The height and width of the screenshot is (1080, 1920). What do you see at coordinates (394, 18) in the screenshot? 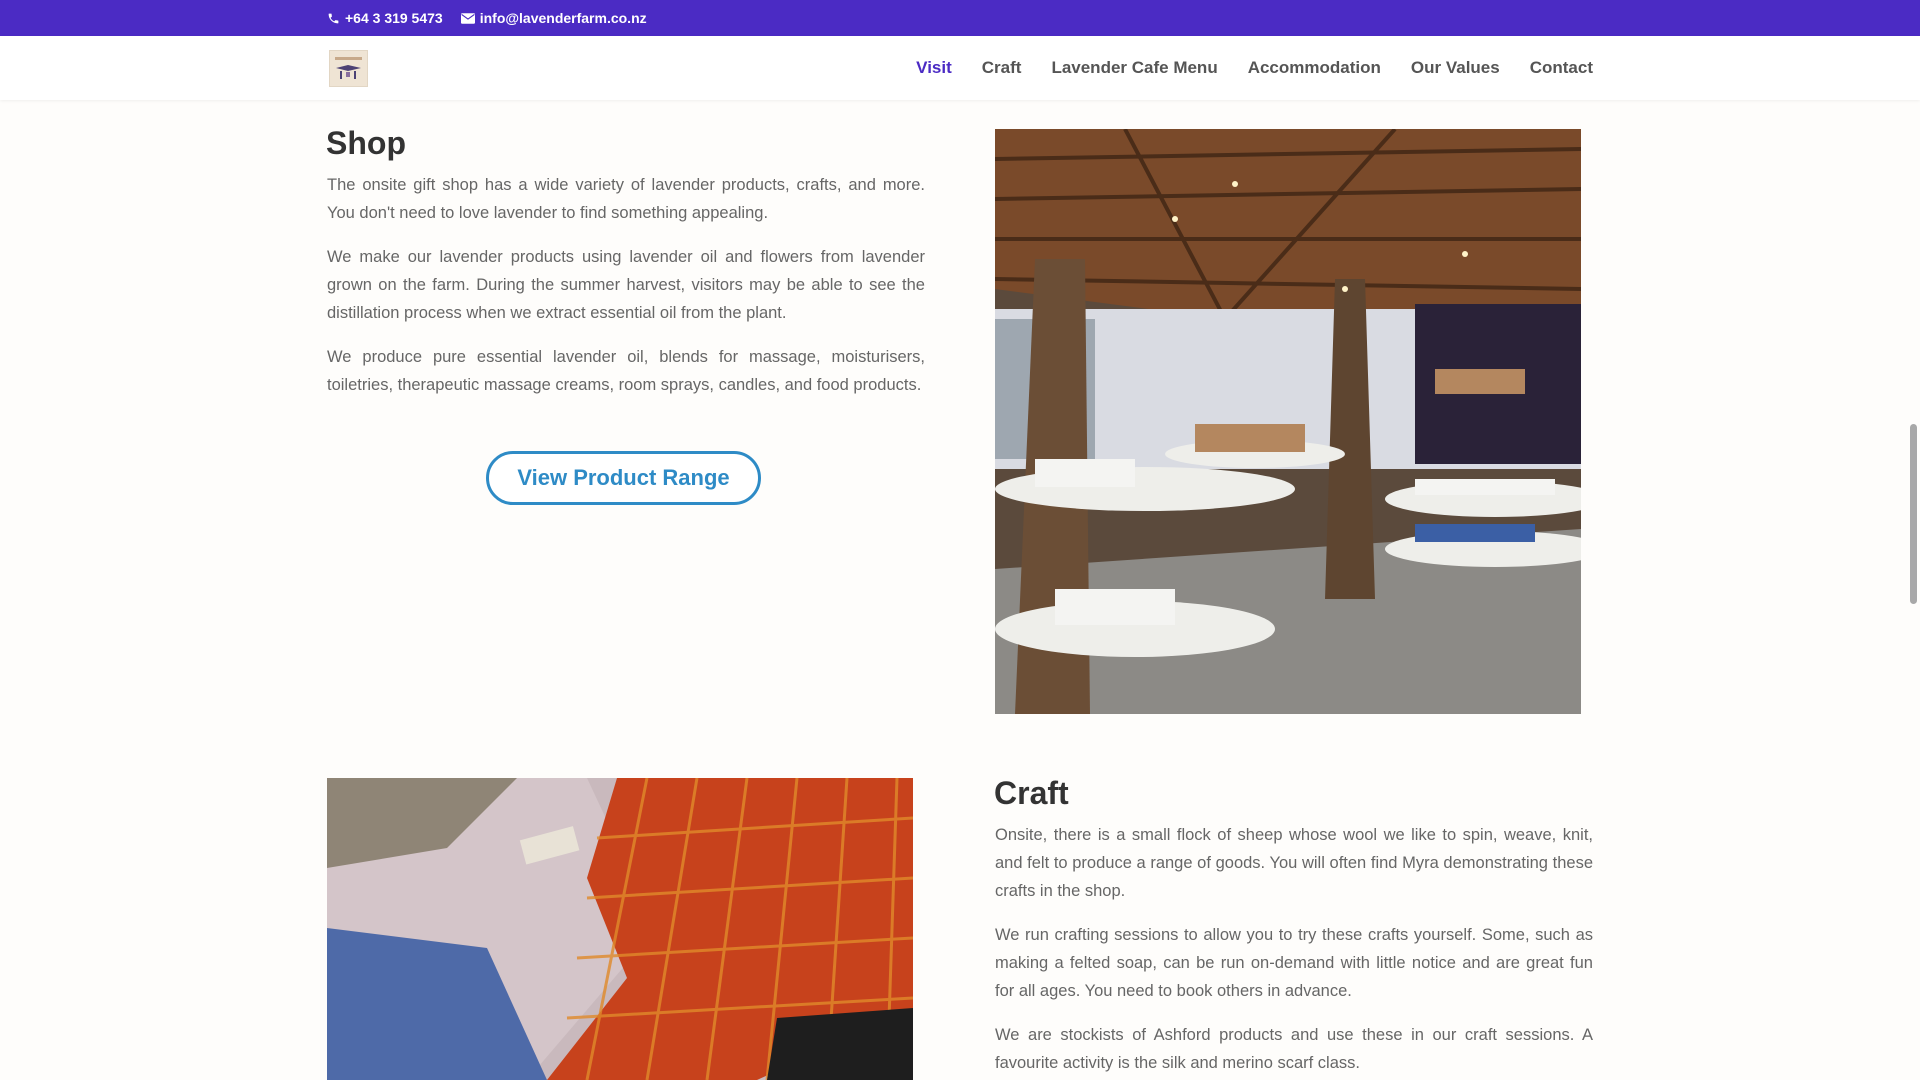
I see `phone-number: +64 3 319 5473` at bounding box center [394, 18].